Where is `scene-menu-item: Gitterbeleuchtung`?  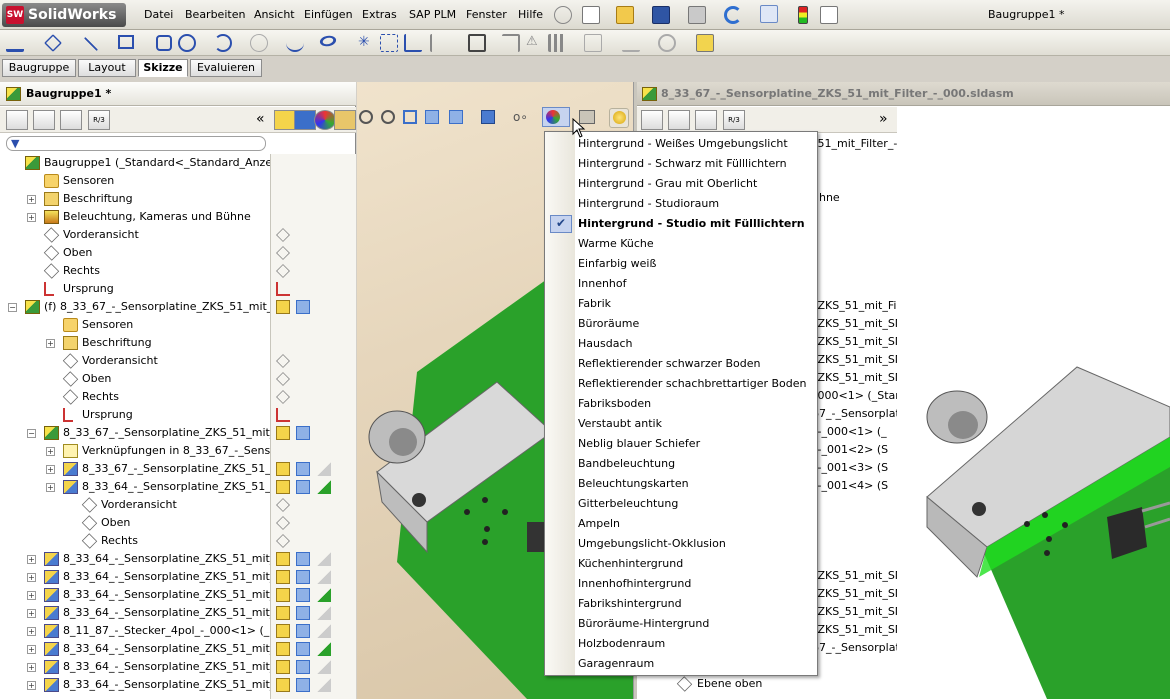
scene-menu-item: Gitterbeleuchtung is located at coordinates (681, 504).